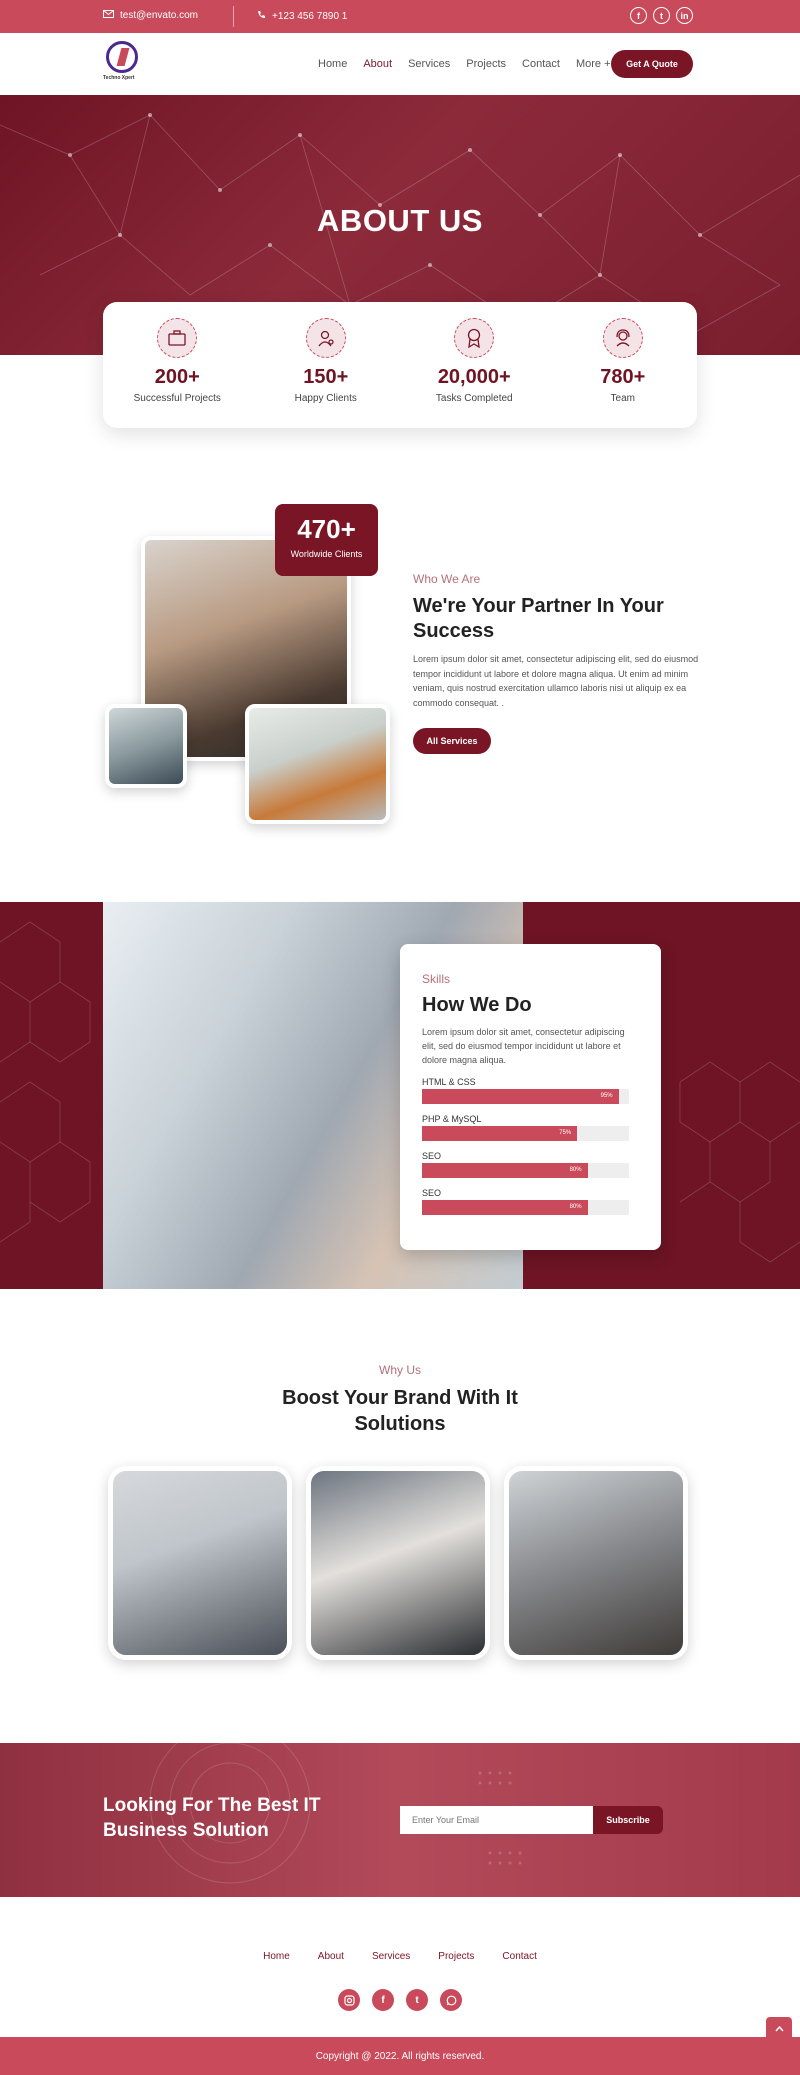 The width and height of the screenshot is (800, 2075). Describe the element at coordinates (119, 78) in the screenshot. I see `brand-name: Techno Xpert` at that location.